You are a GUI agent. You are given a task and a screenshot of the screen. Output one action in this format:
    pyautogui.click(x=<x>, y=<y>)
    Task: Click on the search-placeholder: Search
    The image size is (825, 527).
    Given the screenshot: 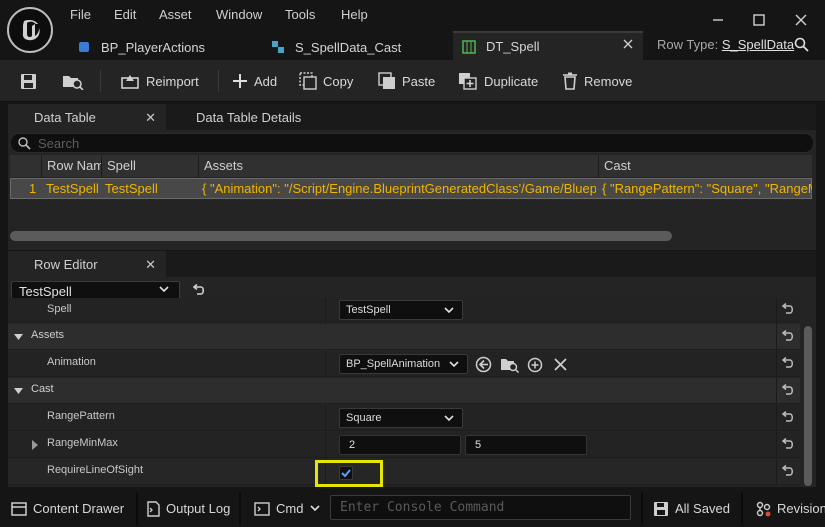 What is the action you would take?
    pyautogui.click(x=59, y=143)
    